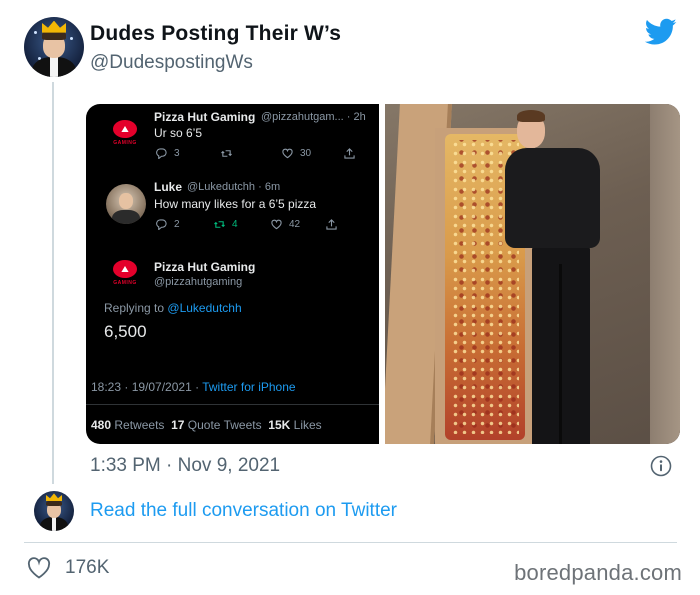 This screenshot has height=595, width=700. What do you see at coordinates (306, 153) in the screenshot?
I see `like-count: 30` at bounding box center [306, 153].